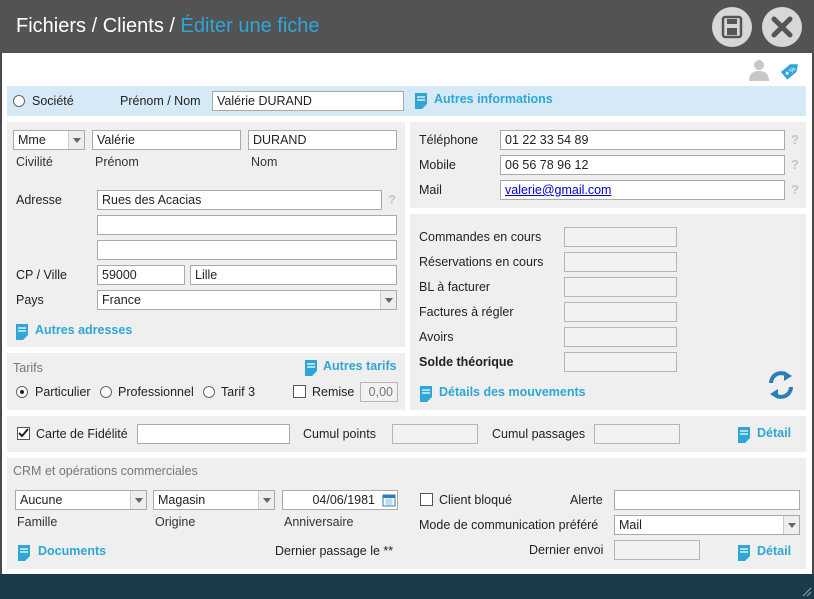 This screenshot has height=599, width=814. What do you see at coordinates (213, 434) in the screenshot?
I see `carte-fidelite-field` at bounding box center [213, 434].